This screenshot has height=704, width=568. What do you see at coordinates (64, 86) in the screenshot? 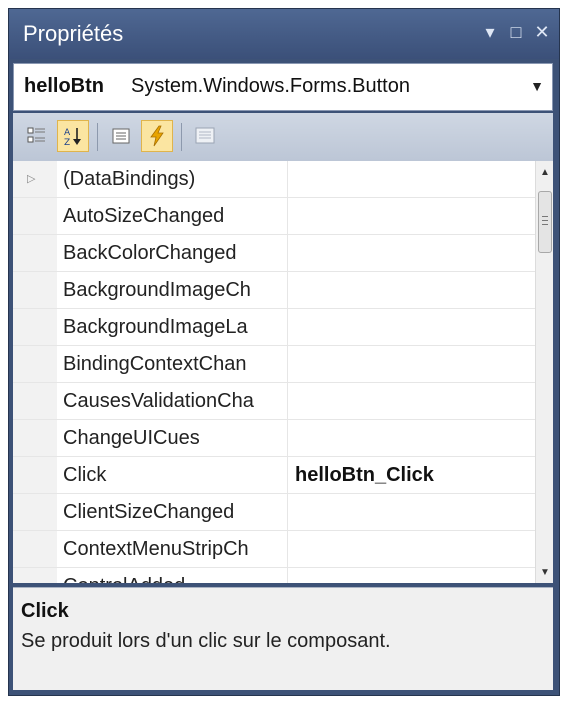
I see `object-name: helloBtn` at bounding box center [64, 86].